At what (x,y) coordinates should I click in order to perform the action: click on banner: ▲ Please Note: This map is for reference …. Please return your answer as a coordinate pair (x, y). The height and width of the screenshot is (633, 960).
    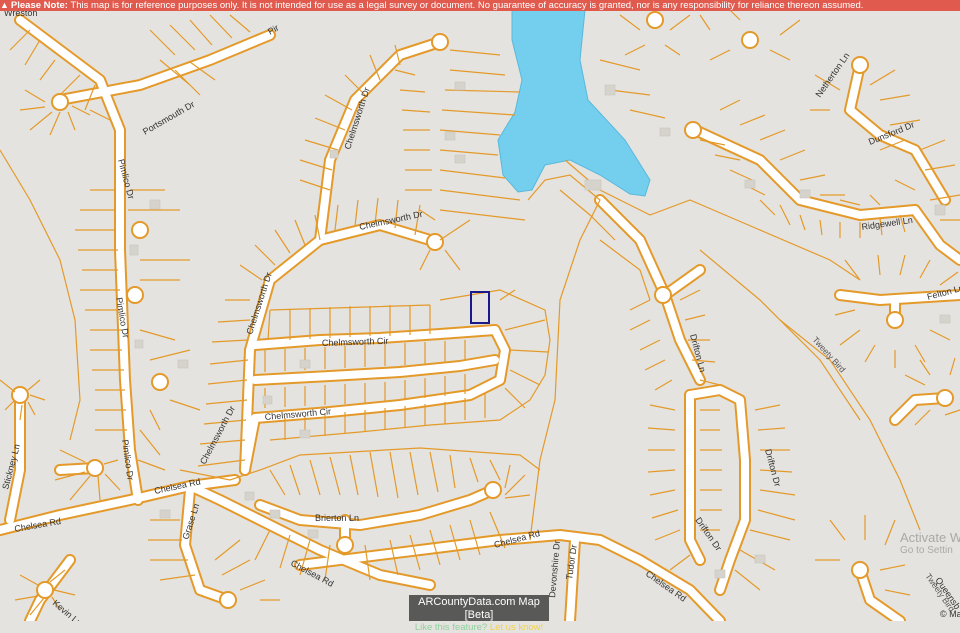
    Looking at the image, I should click on (480, 5).